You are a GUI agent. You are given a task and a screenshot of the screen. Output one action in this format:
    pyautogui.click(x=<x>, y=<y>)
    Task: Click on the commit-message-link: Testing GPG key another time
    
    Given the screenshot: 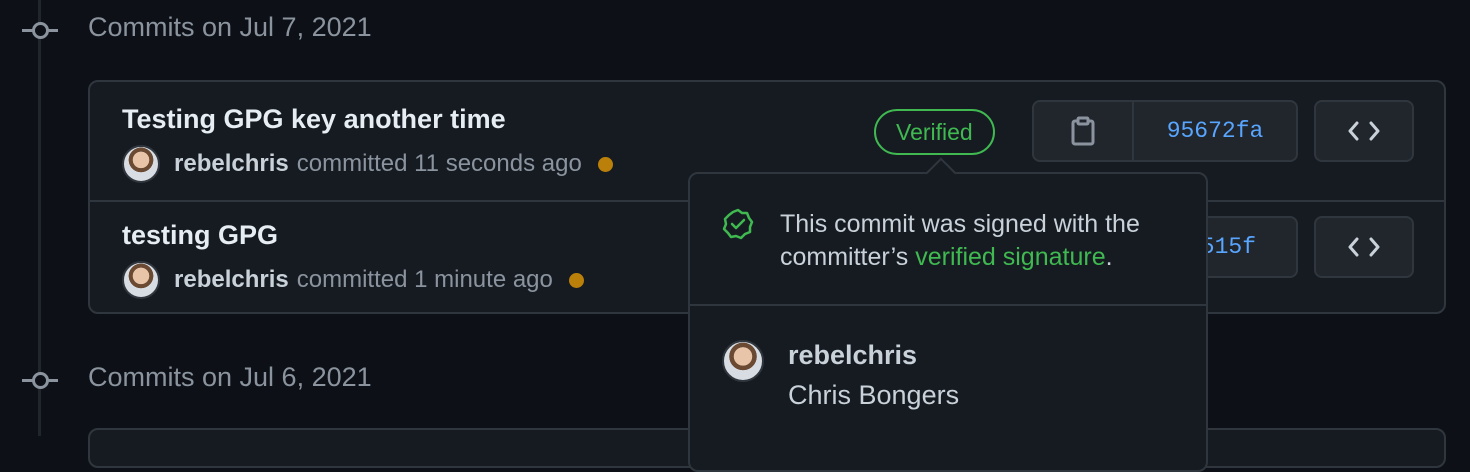 What is the action you would take?
    pyautogui.click(x=314, y=119)
    